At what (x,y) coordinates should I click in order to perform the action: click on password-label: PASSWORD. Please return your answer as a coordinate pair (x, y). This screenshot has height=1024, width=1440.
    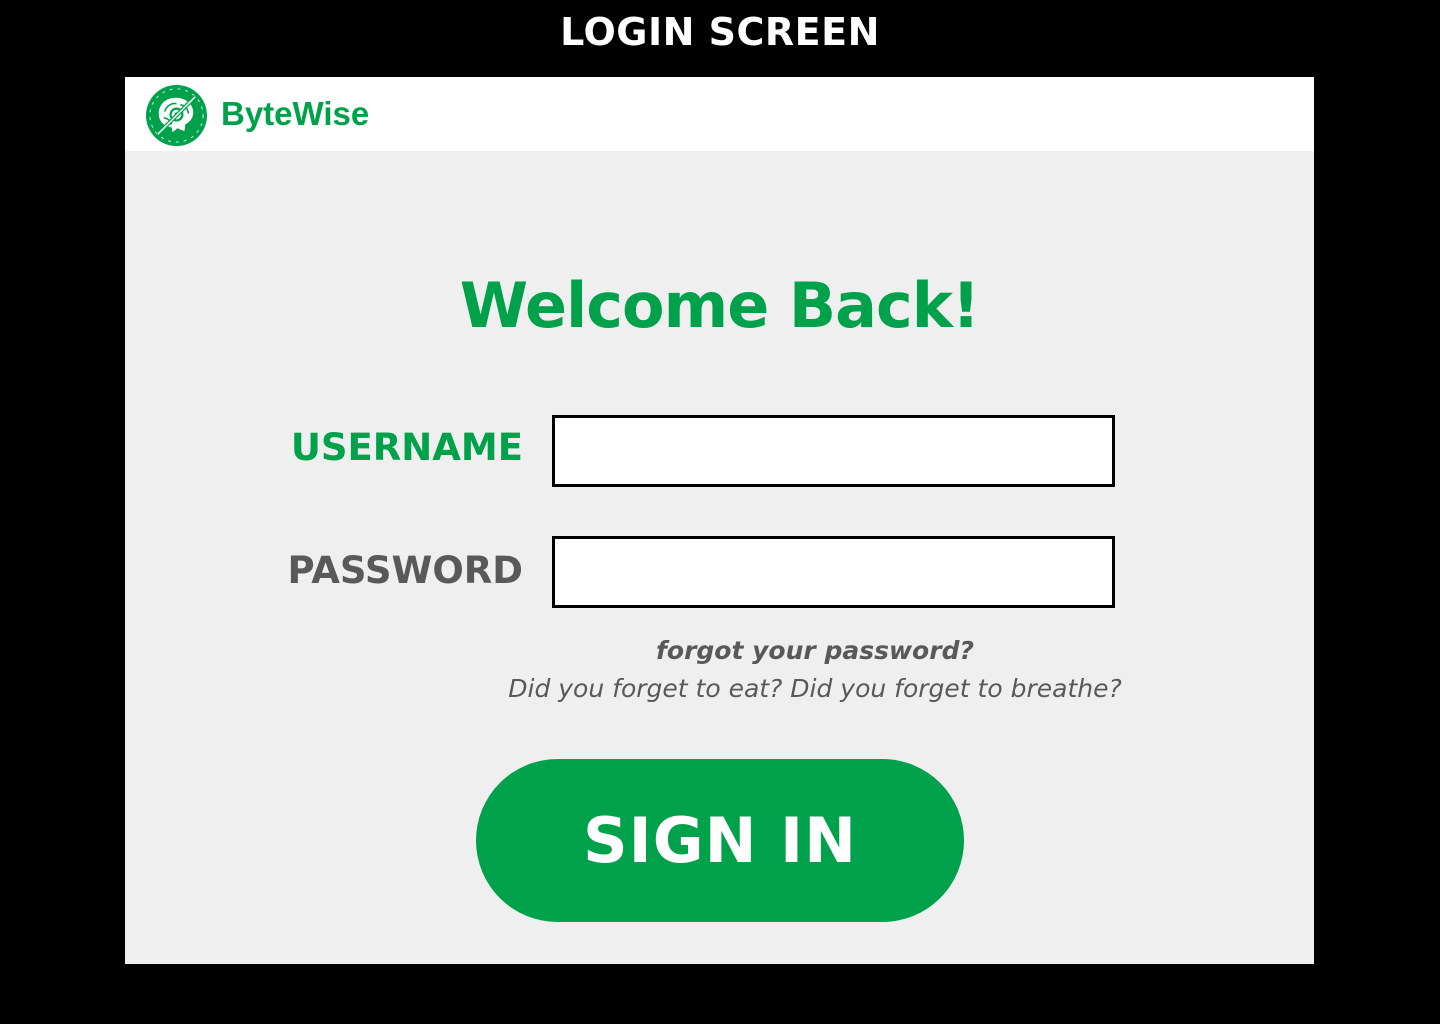
    Looking at the image, I should click on (405, 570).